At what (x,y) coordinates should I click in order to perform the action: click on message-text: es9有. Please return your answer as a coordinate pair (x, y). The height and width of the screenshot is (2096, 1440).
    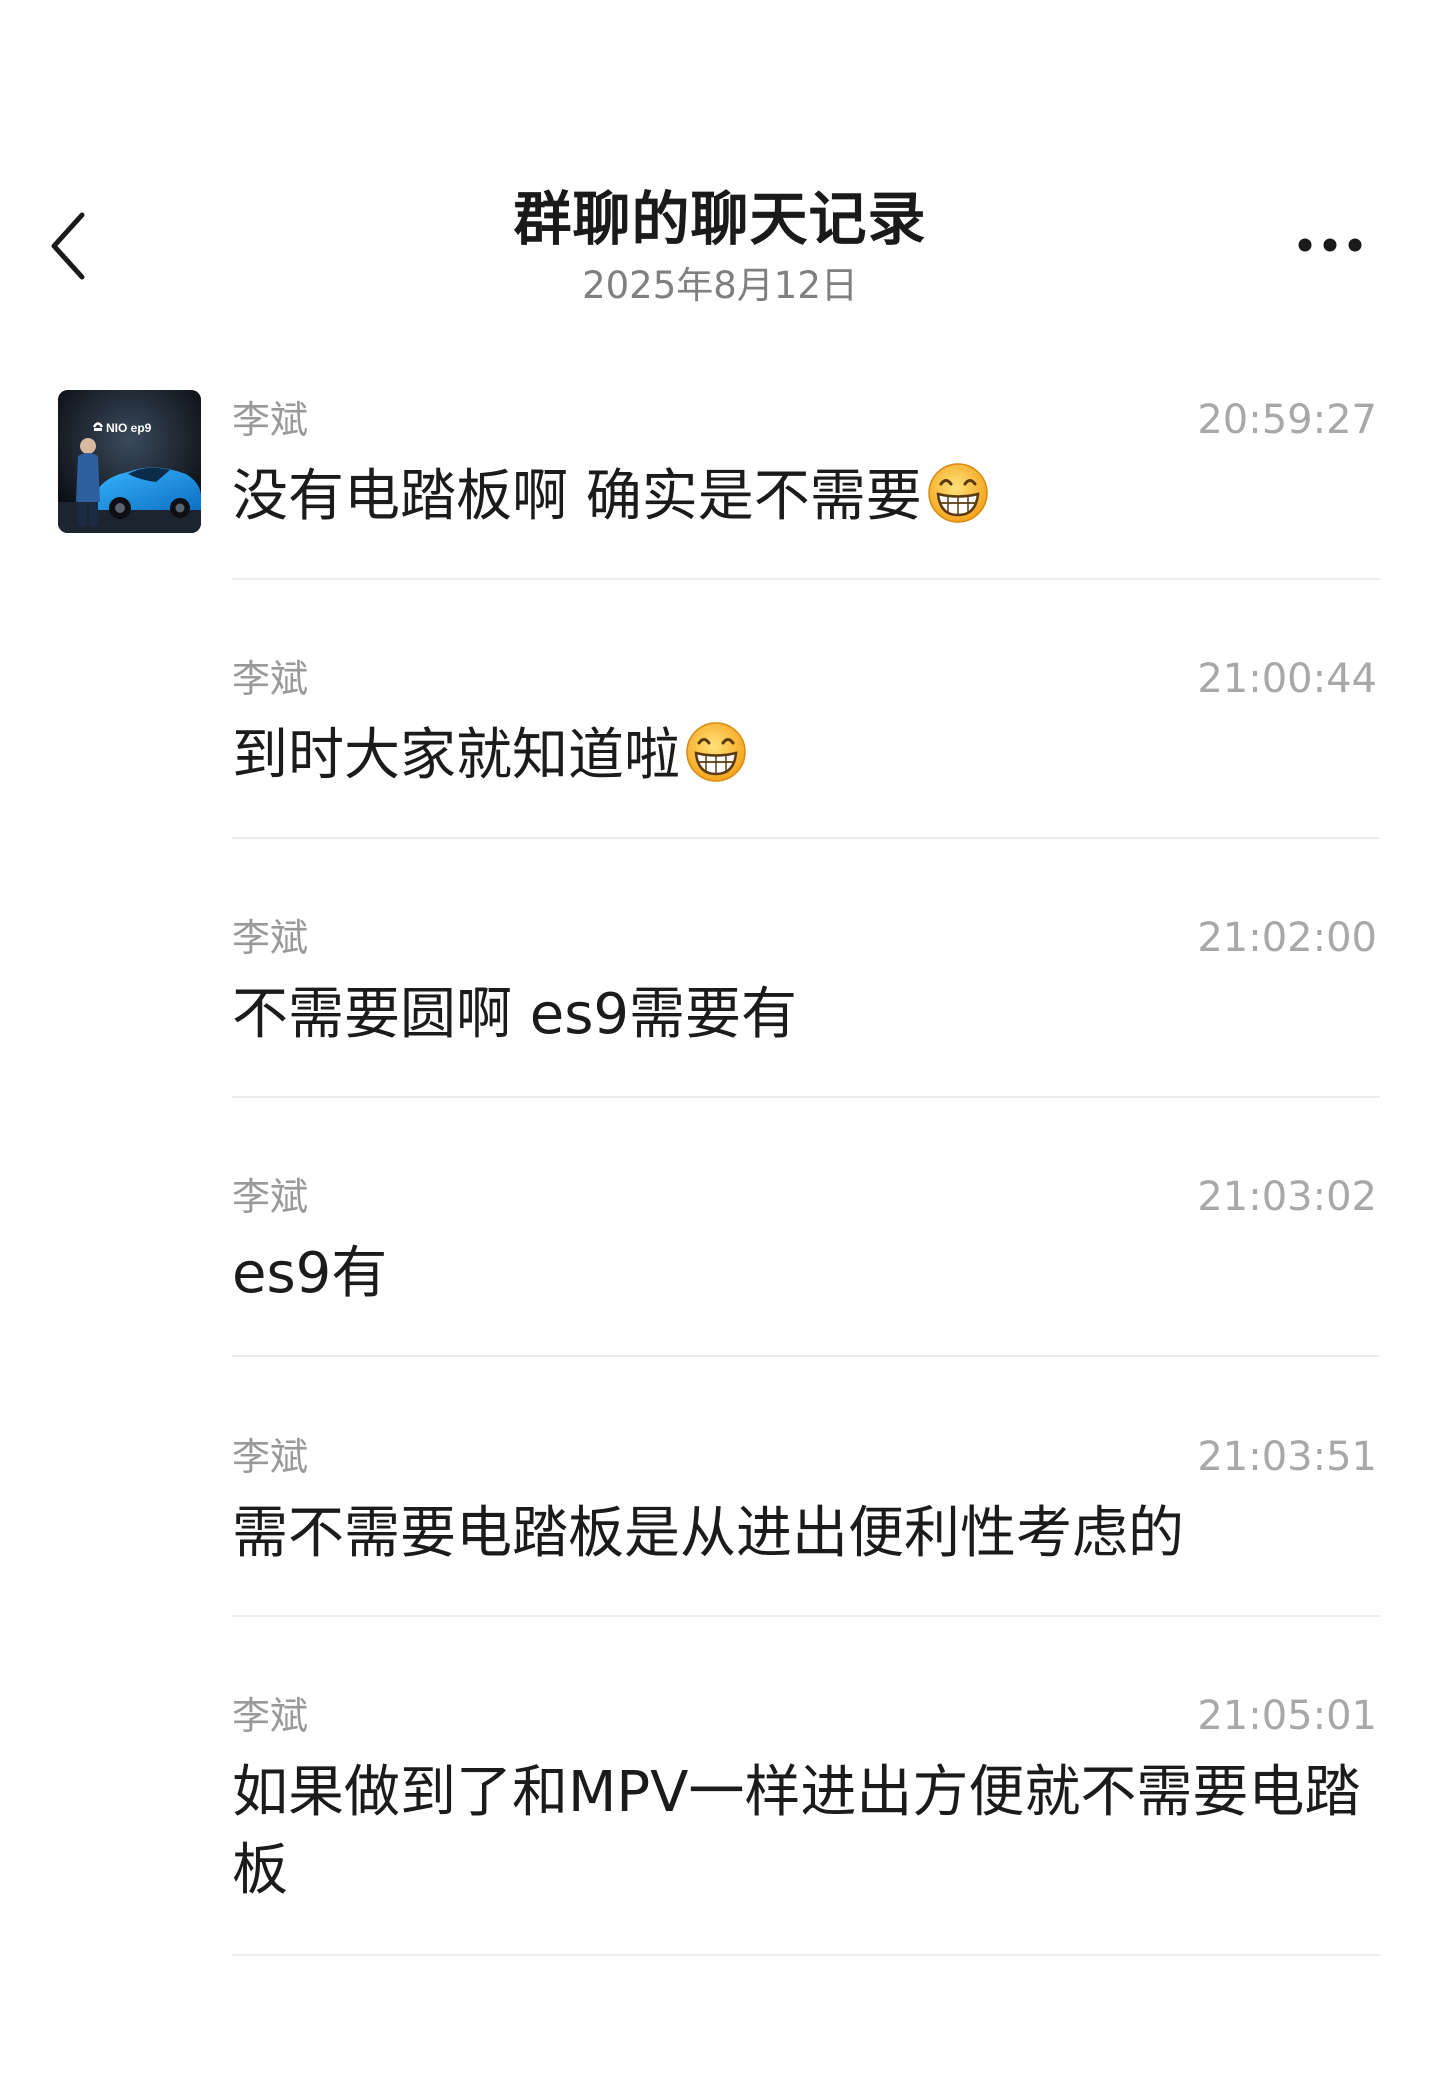
    Looking at the image, I should click on (797, 1274).